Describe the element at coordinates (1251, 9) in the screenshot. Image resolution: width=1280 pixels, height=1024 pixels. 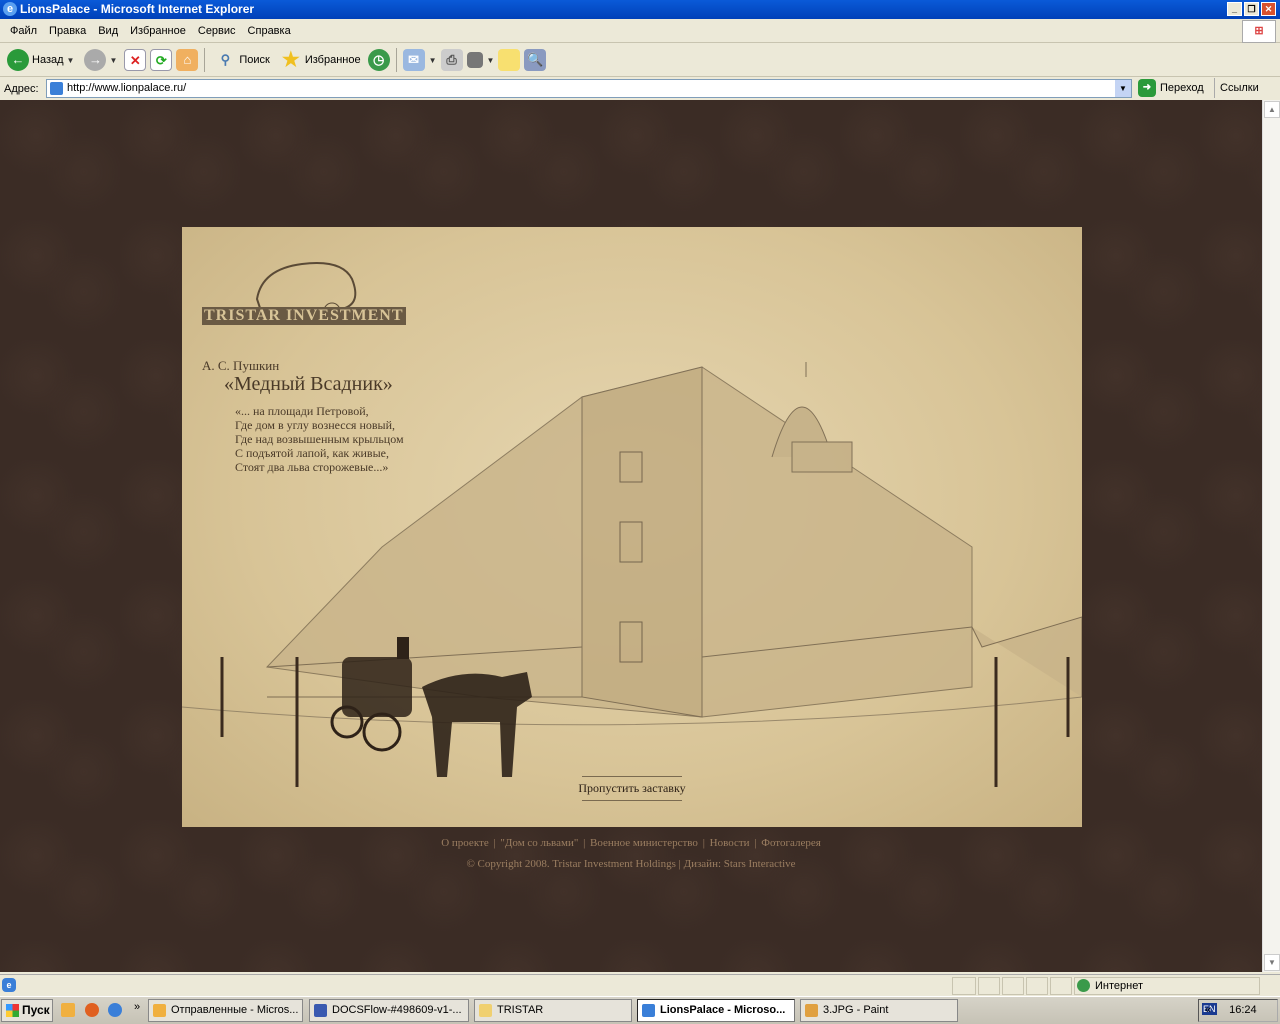
I see `restore-button: ❐` at that location.